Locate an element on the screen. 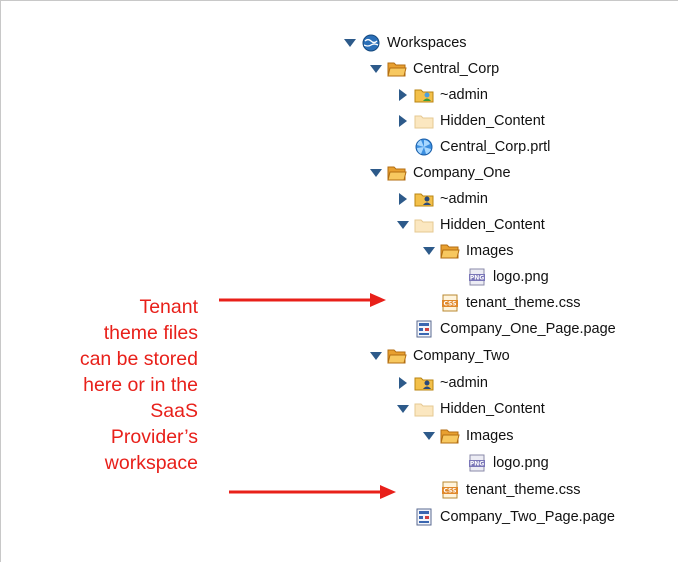  annotation-arrows is located at coordinates (307, 396).